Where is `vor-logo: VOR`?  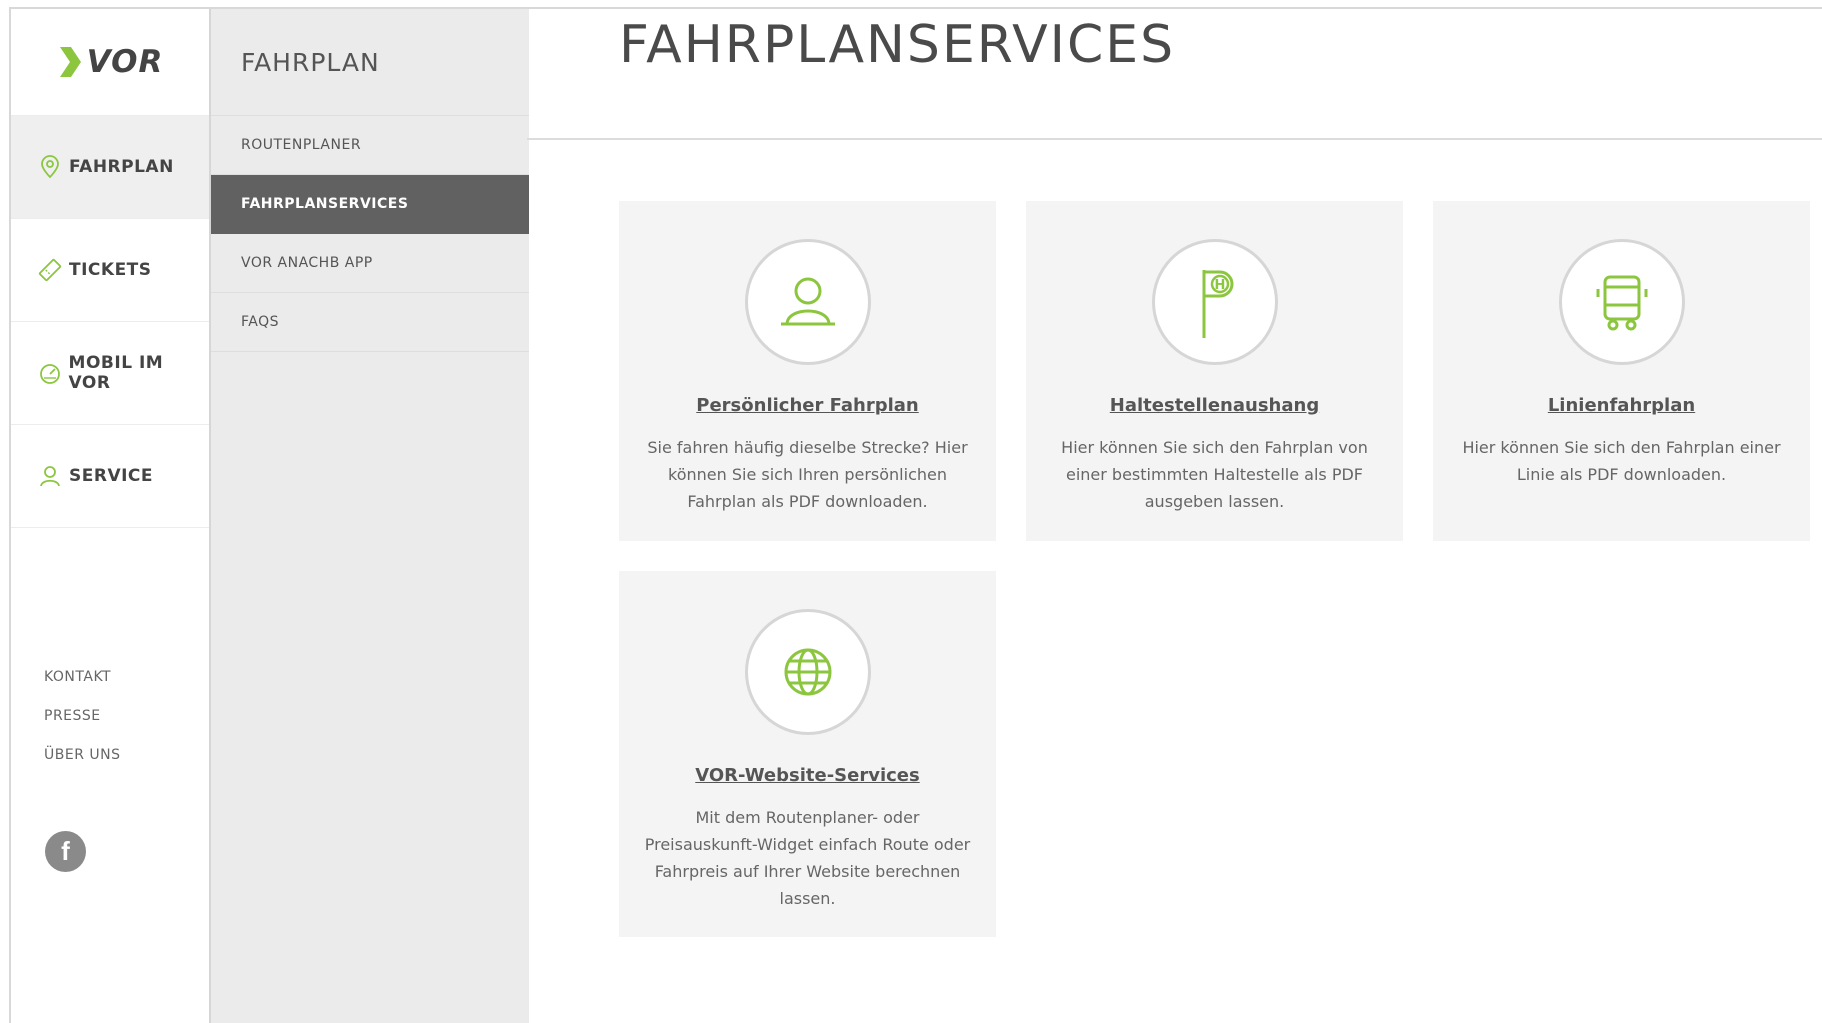
vor-logo: VOR is located at coordinates (110, 62).